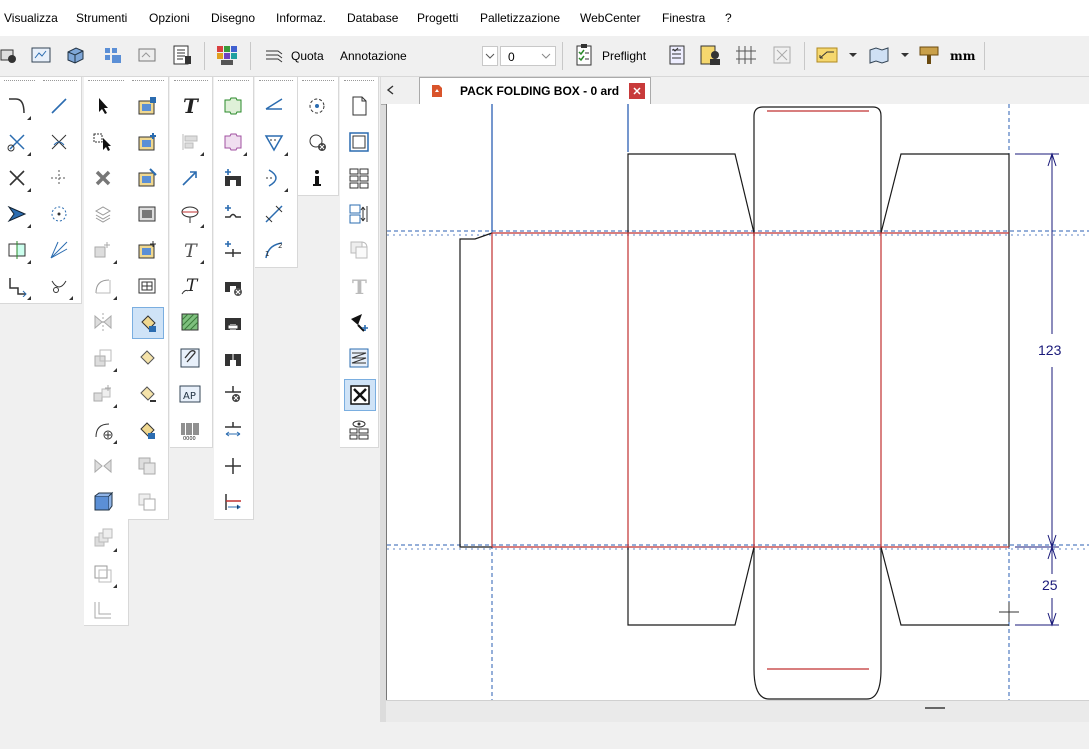 This screenshot has width=1089, height=749. I want to click on scroll-thumb, so click(935, 708).